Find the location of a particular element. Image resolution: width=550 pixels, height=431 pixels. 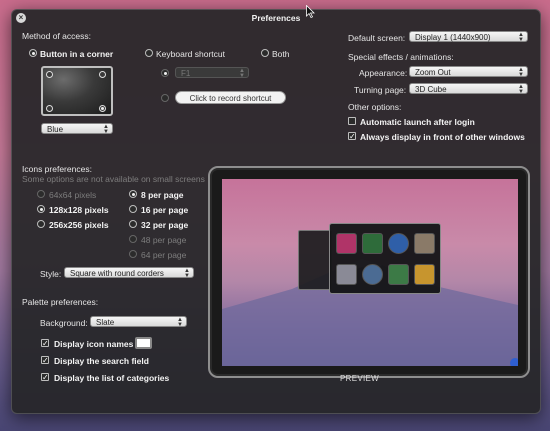

icon-style-value: Square with round corders is located at coordinates (117, 273).